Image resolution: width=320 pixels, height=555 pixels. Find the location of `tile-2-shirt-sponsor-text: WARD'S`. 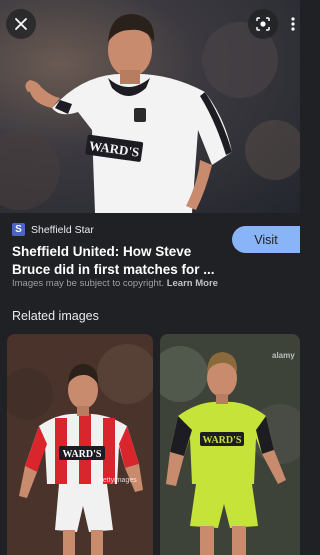

tile-2-shirt-sponsor-text: WARD'S is located at coordinates (222, 440).